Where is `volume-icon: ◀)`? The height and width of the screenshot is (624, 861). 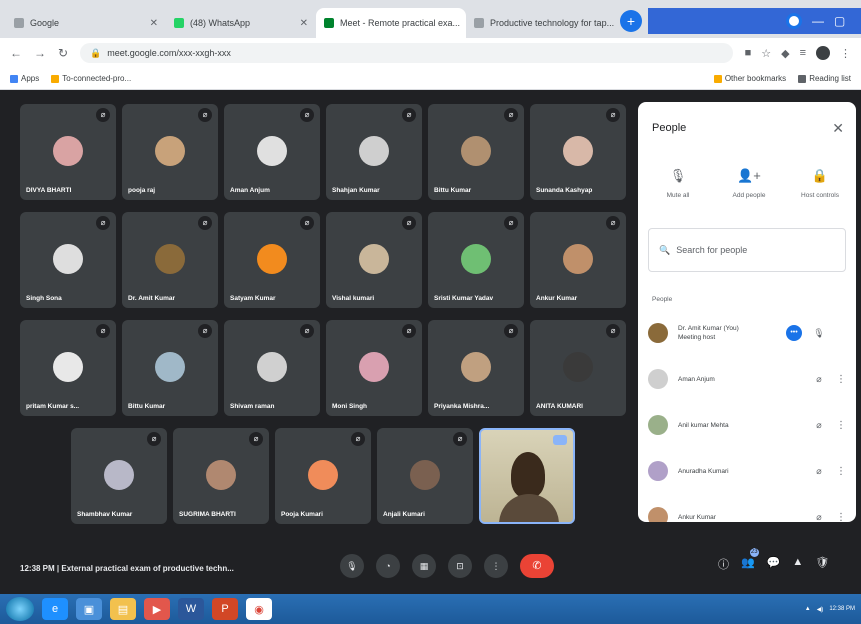 volume-icon: ◀) is located at coordinates (820, 609).